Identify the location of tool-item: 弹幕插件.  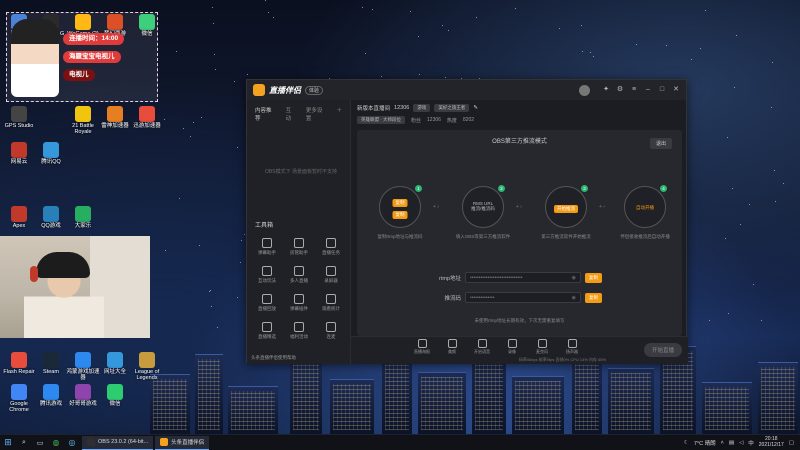
(299, 303).